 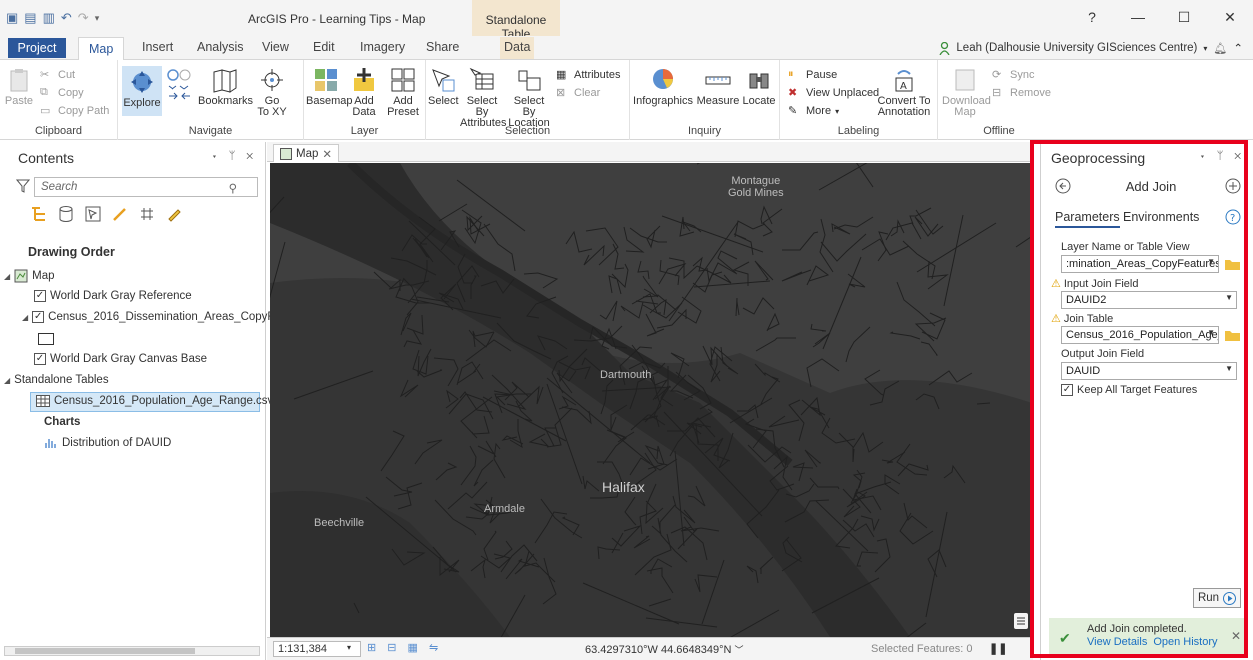 What do you see at coordinates (105, 651) in the screenshot?
I see `scrollbar-thumb` at bounding box center [105, 651].